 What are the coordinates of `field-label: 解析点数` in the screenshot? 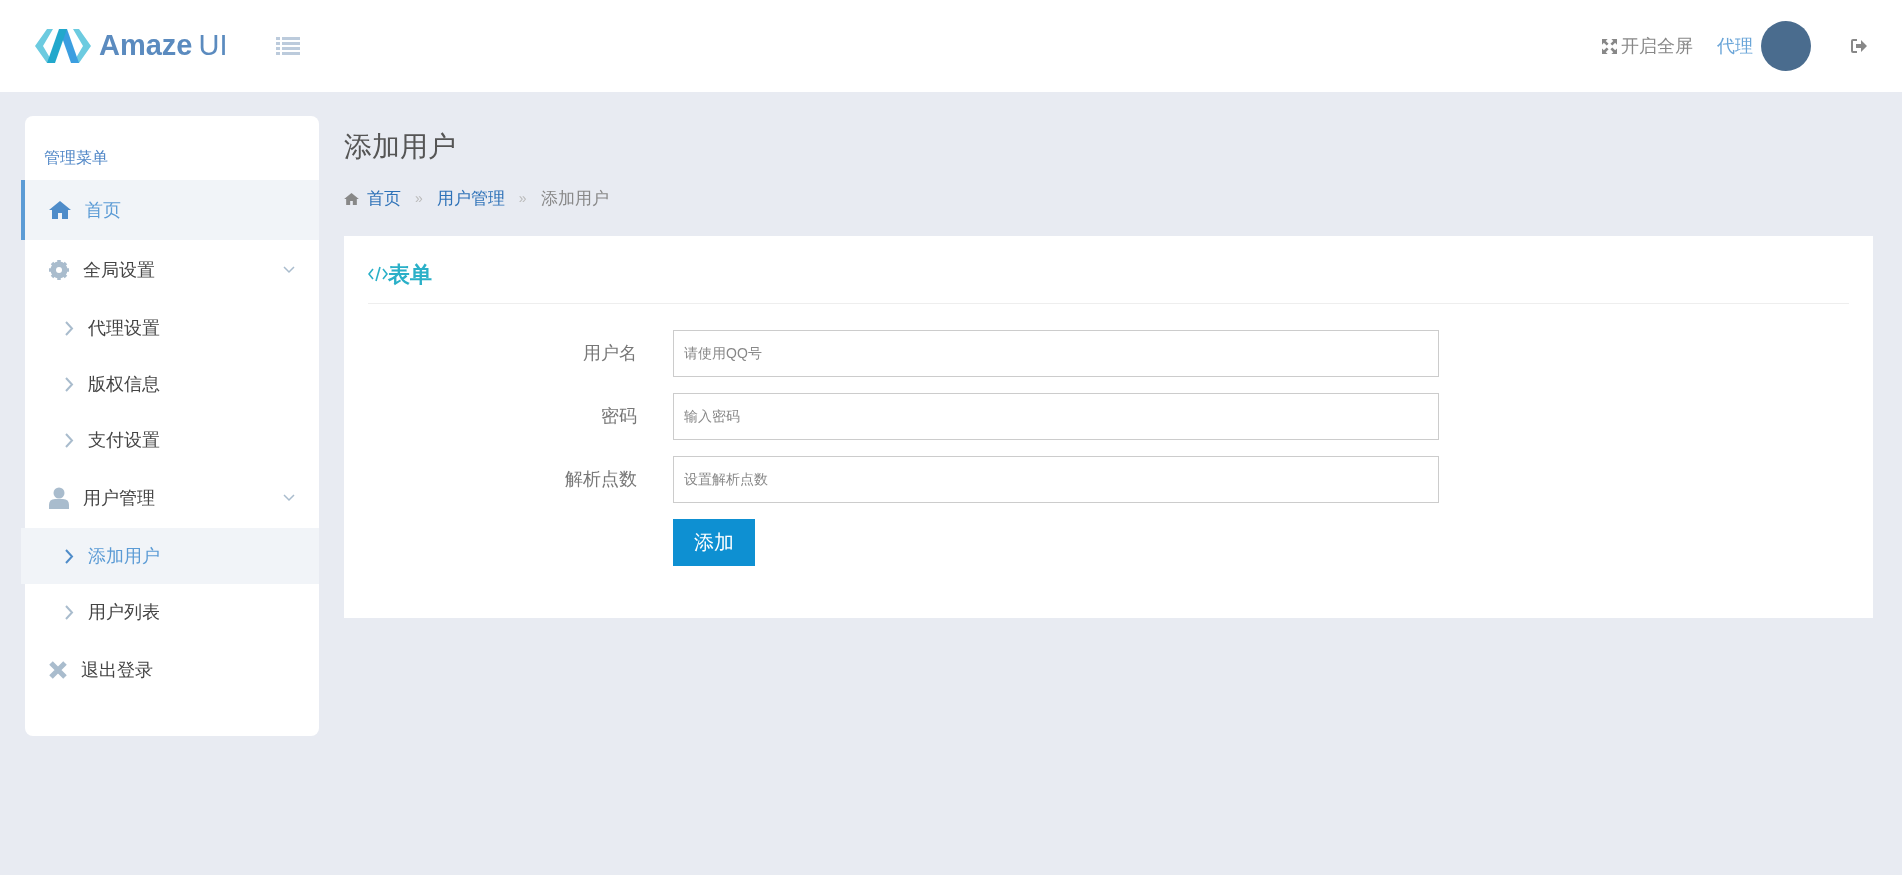 It's located at (601, 479).